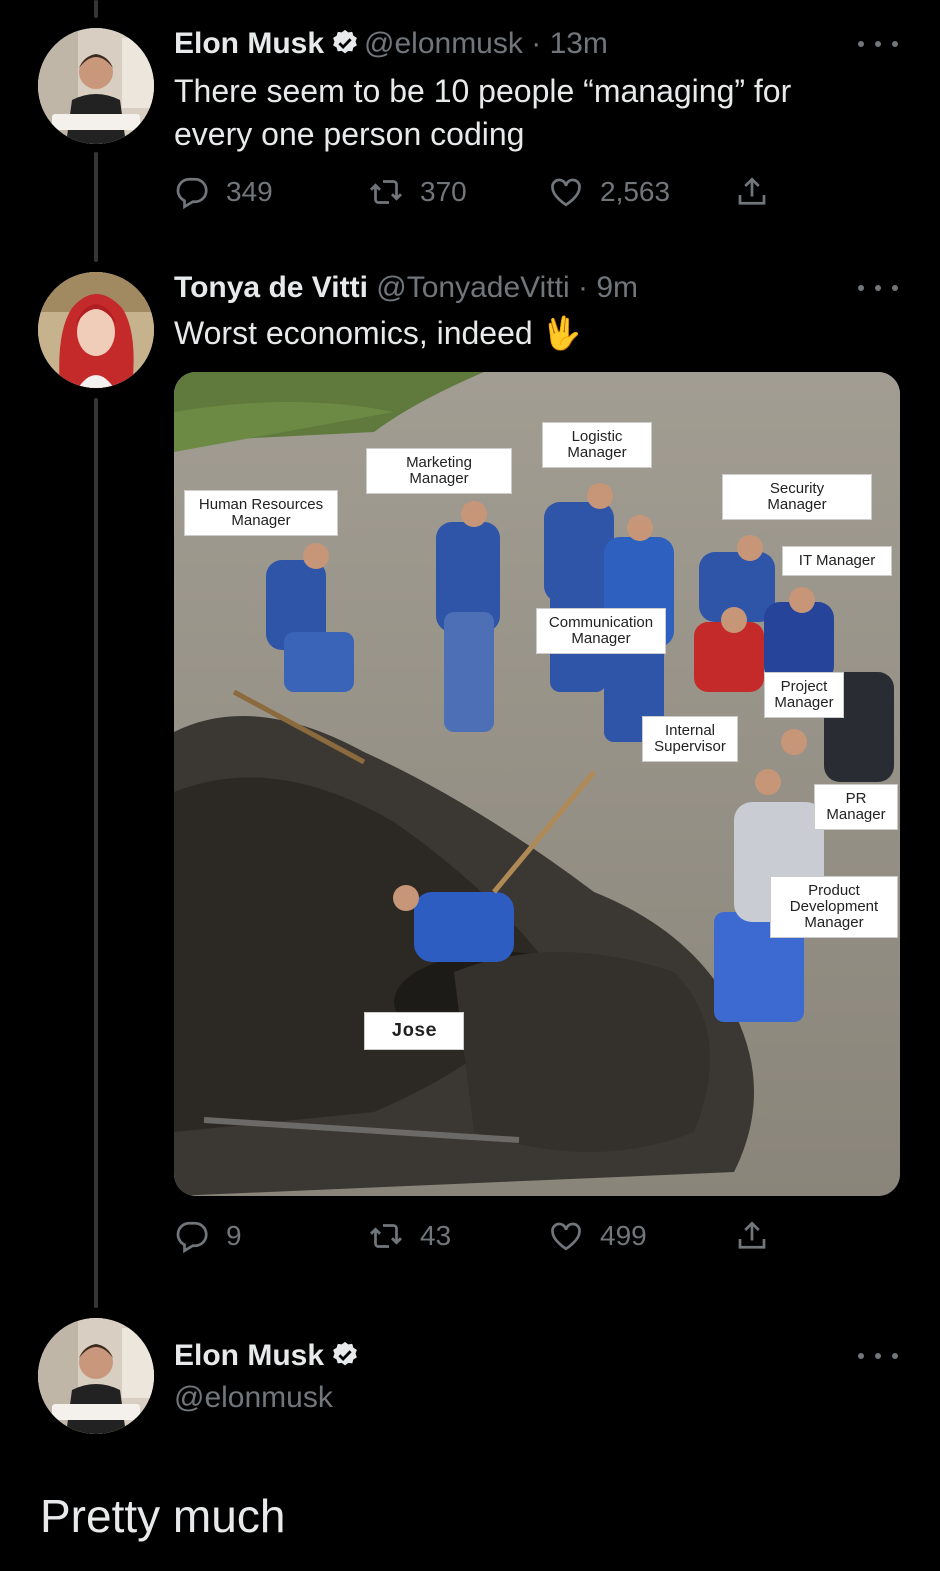 This screenshot has width=940, height=1571. What do you see at coordinates (597, 445) in the screenshot?
I see `label-logistic-manager: Logistic Manager` at bounding box center [597, 445].